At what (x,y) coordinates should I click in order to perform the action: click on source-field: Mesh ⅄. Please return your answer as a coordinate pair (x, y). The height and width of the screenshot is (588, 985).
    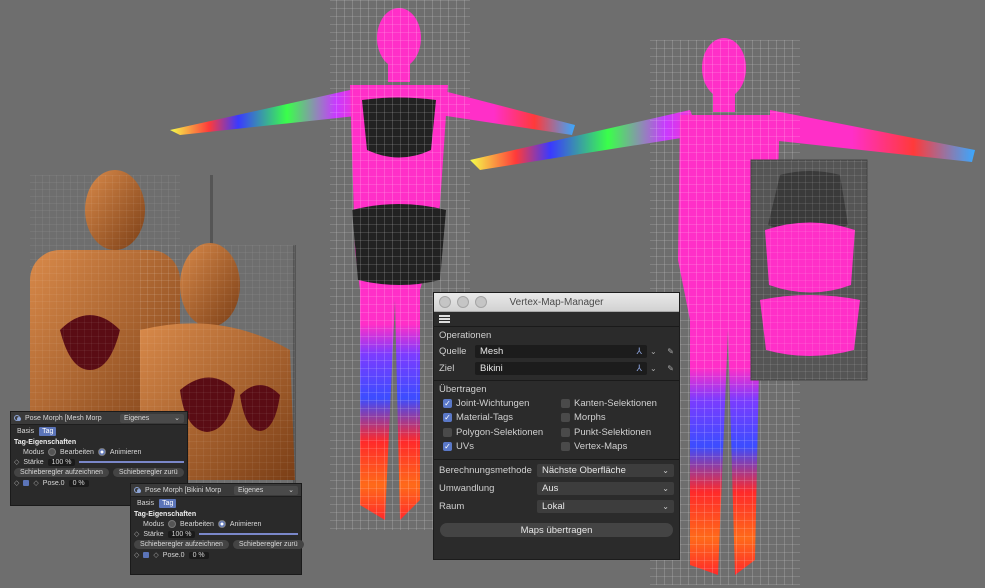
    Looking at the image, I should click on (561, 351).